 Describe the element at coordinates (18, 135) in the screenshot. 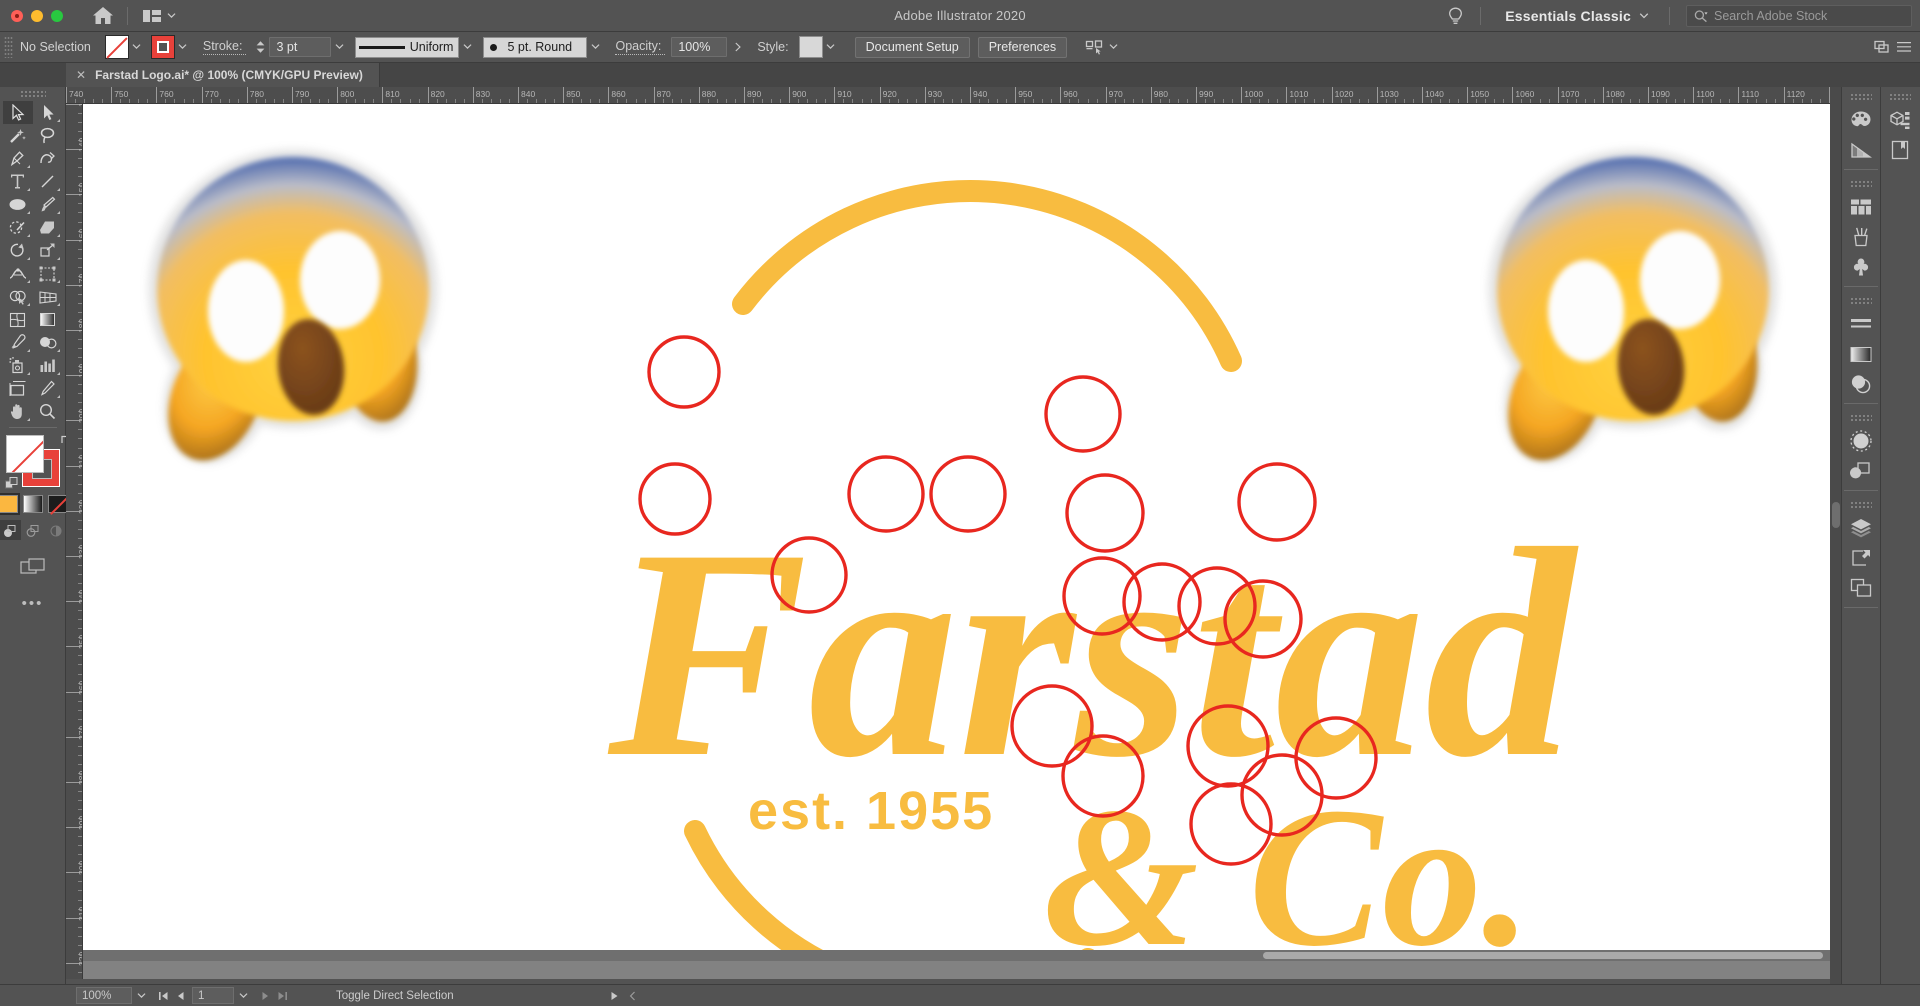

I see `magic-wand-tool` at that location.